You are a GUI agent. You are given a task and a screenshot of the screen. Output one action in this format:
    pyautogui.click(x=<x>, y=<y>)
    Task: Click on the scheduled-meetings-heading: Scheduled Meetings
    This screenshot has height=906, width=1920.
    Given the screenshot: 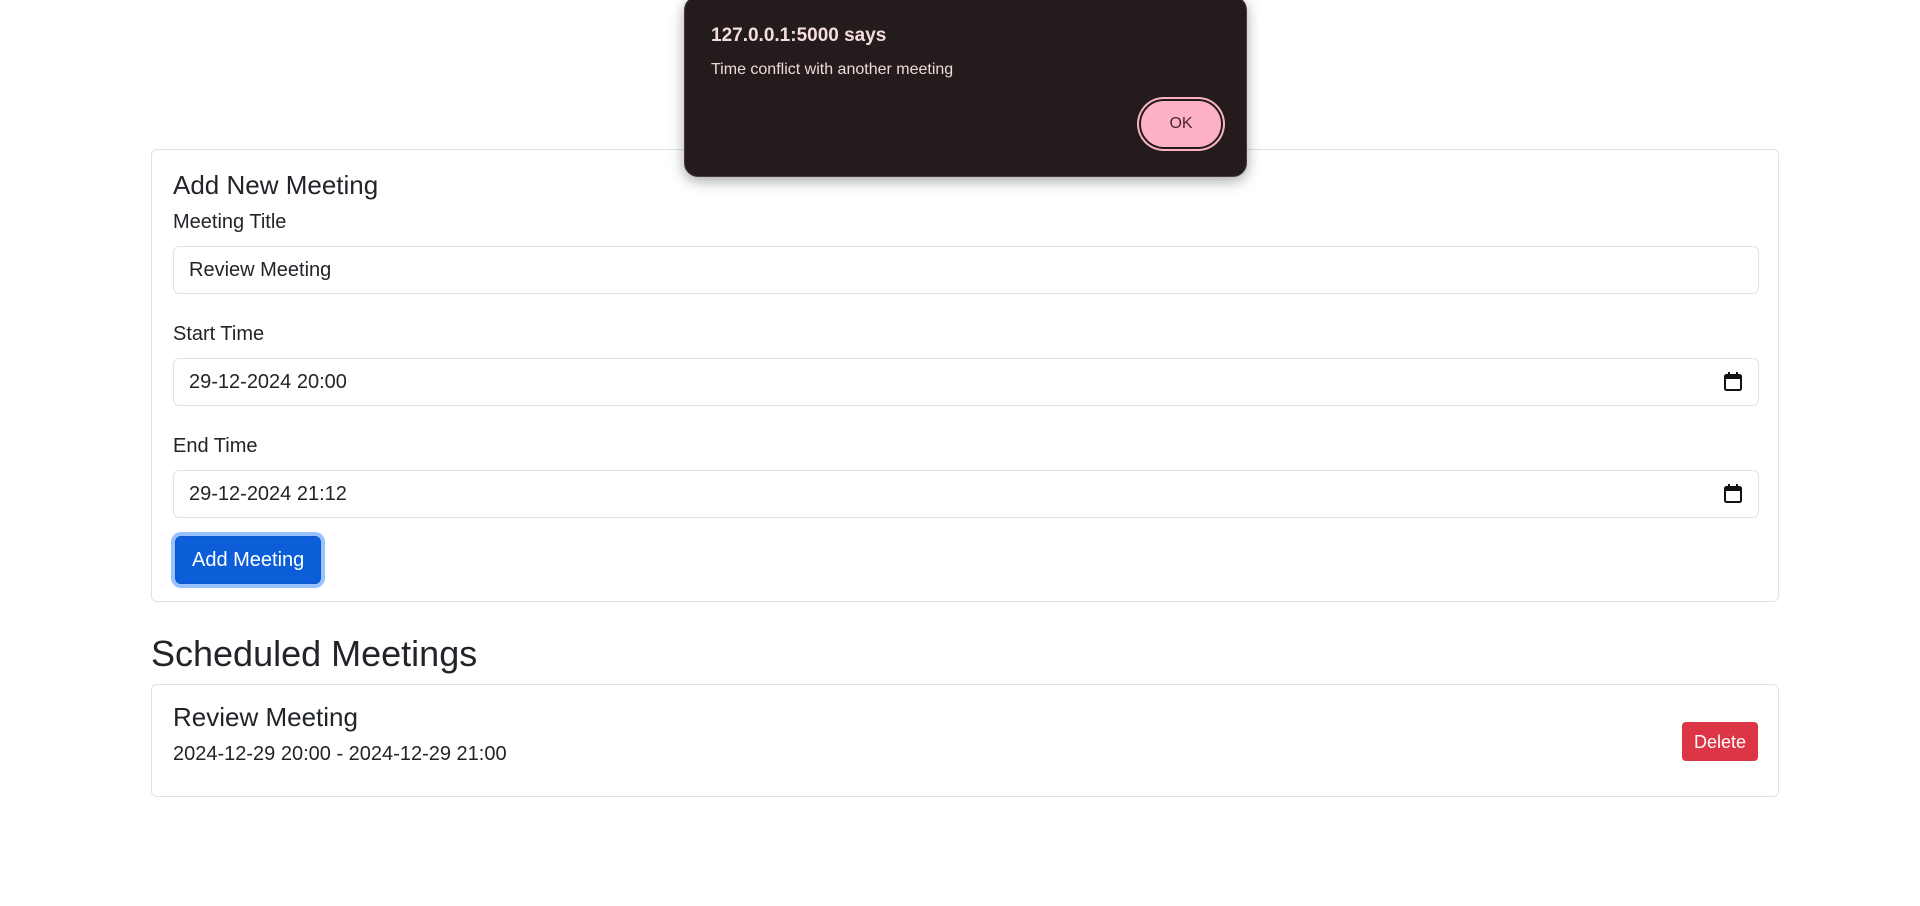 What is the action you would take?
    pyautogui.click(x=314, y=653)
    